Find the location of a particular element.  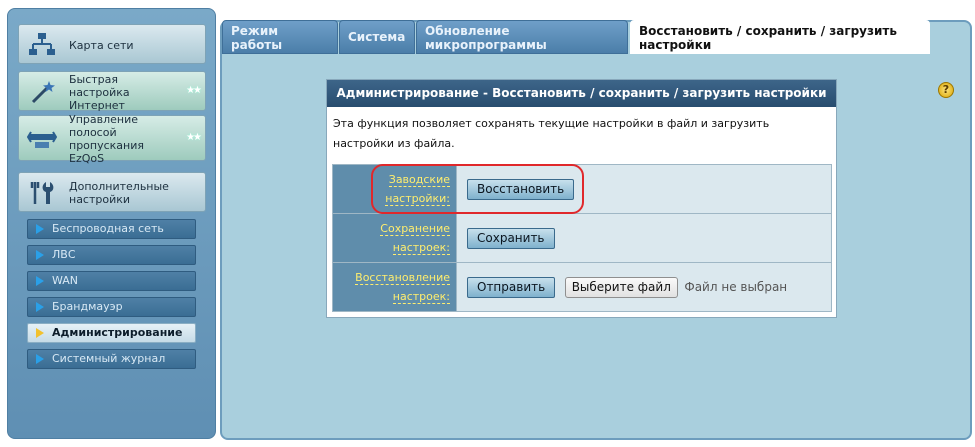

sidebar-item-quick-setup: Быстрая настройка Интернет ★★ is located at coordinates (112, 91).